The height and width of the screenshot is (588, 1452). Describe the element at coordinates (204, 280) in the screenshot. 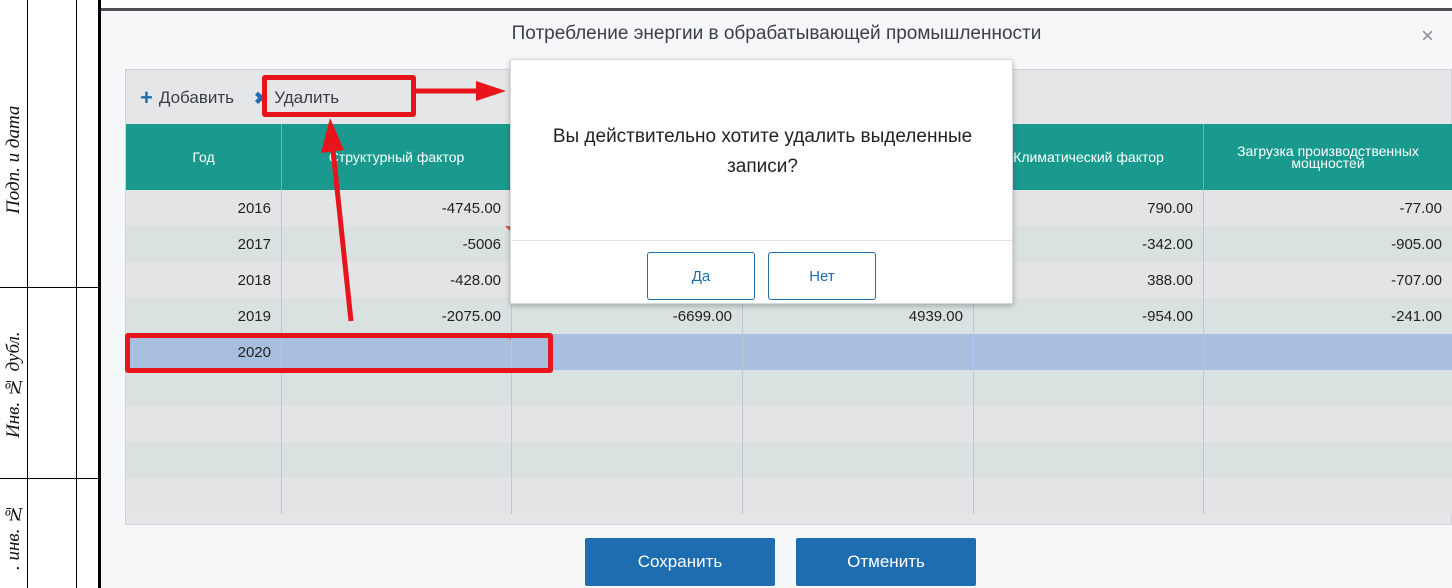

I see `table-cell-year: 2018` at that location.